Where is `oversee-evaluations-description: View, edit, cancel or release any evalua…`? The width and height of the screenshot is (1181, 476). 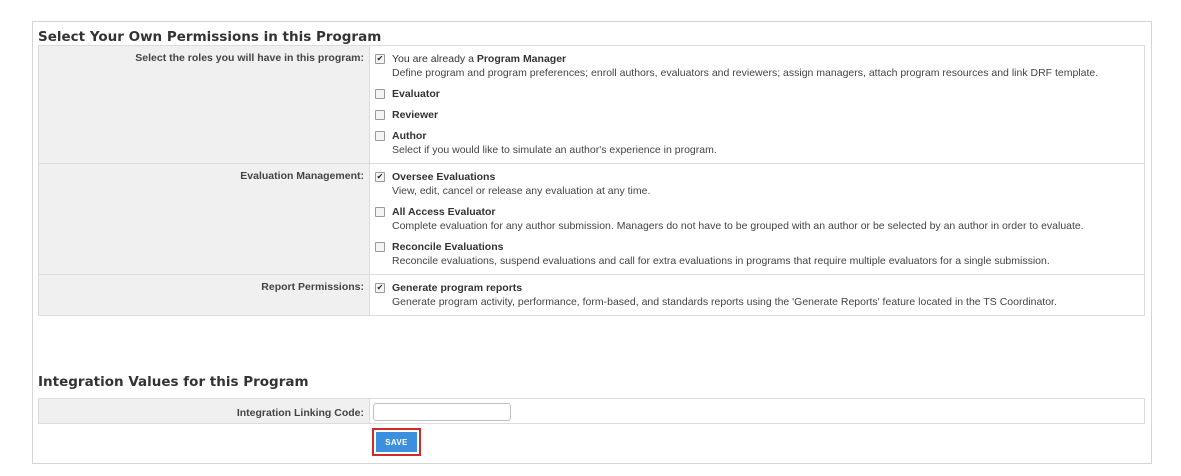
oversee-evaluations-description: View, edit, cancel or release any evalua… is located at coordinates (521, 191).